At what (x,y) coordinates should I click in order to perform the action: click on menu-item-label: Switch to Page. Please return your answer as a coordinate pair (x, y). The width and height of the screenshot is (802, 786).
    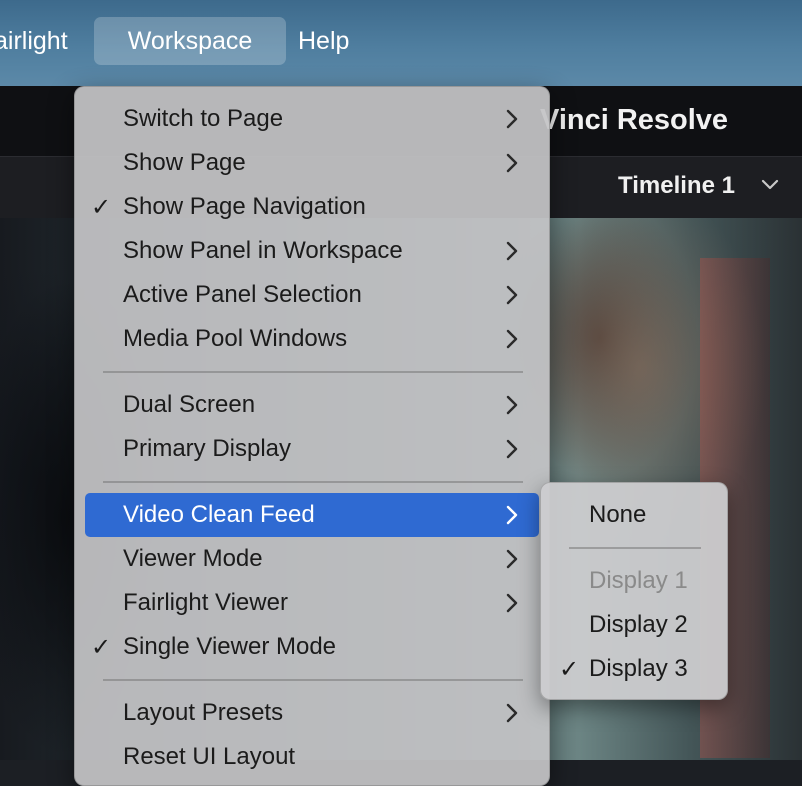
    Looking at the image, I should click on (203, 118).